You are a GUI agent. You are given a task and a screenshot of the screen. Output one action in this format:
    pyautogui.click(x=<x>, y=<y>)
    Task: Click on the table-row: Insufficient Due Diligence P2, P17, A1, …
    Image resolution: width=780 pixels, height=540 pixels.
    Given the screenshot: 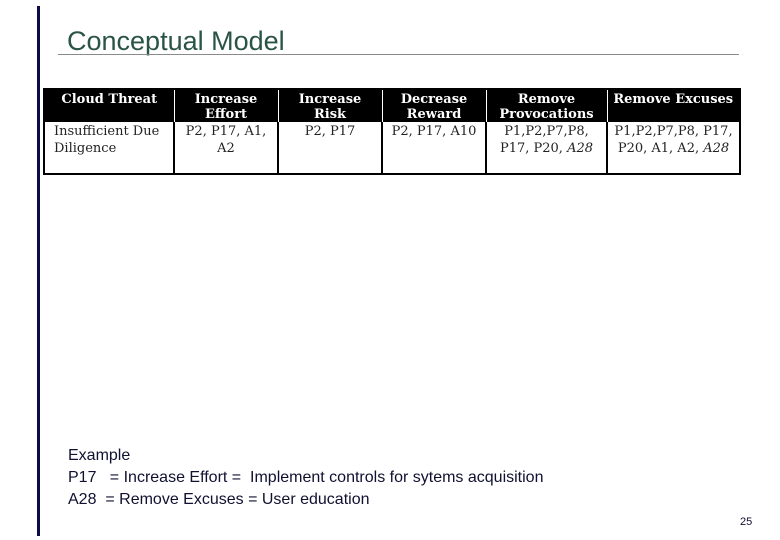 What is the action you would take?
    pyautogui.click(x=392, y=147)
    